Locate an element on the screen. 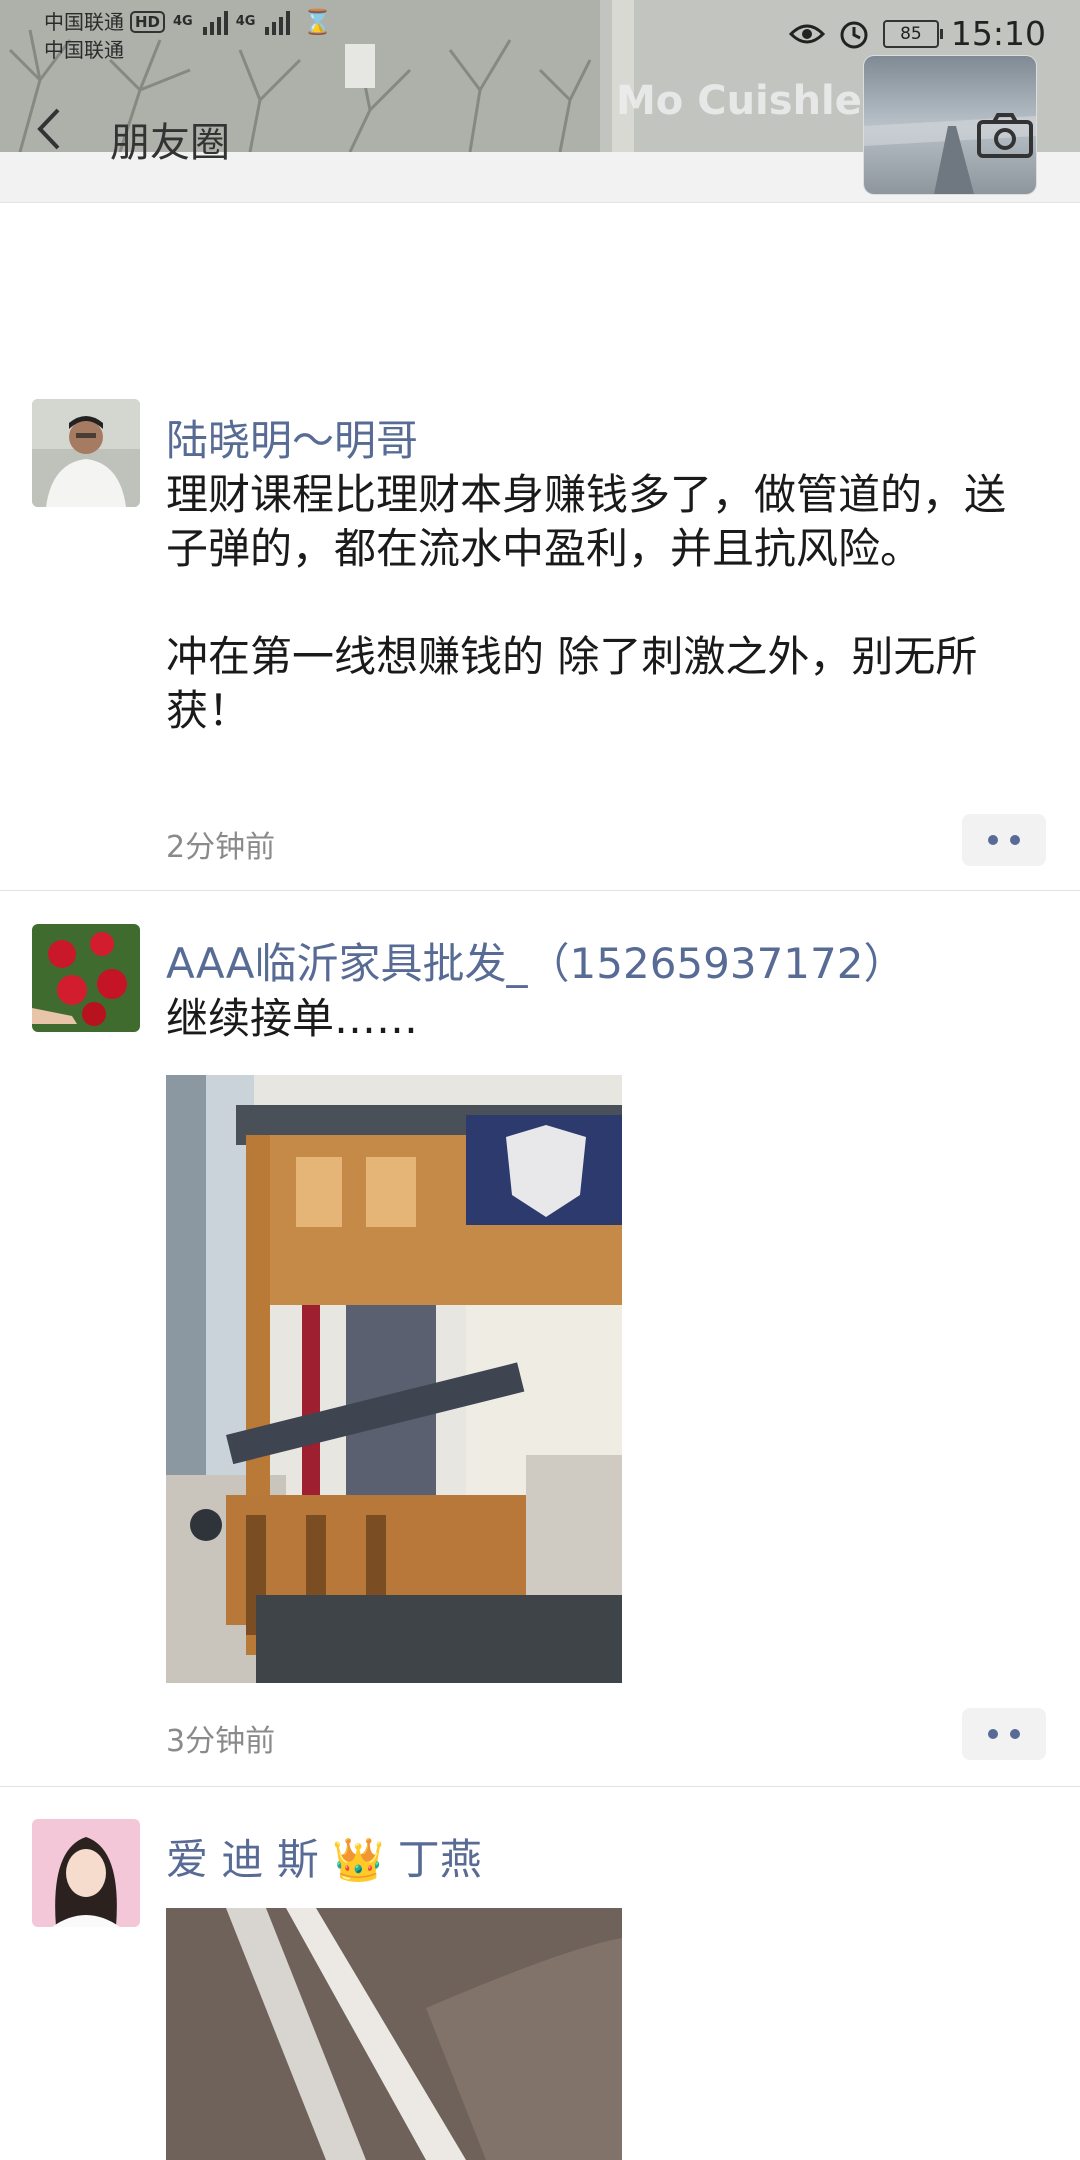  carrier-2: 中国联通 is located at coordinates (84, 50).